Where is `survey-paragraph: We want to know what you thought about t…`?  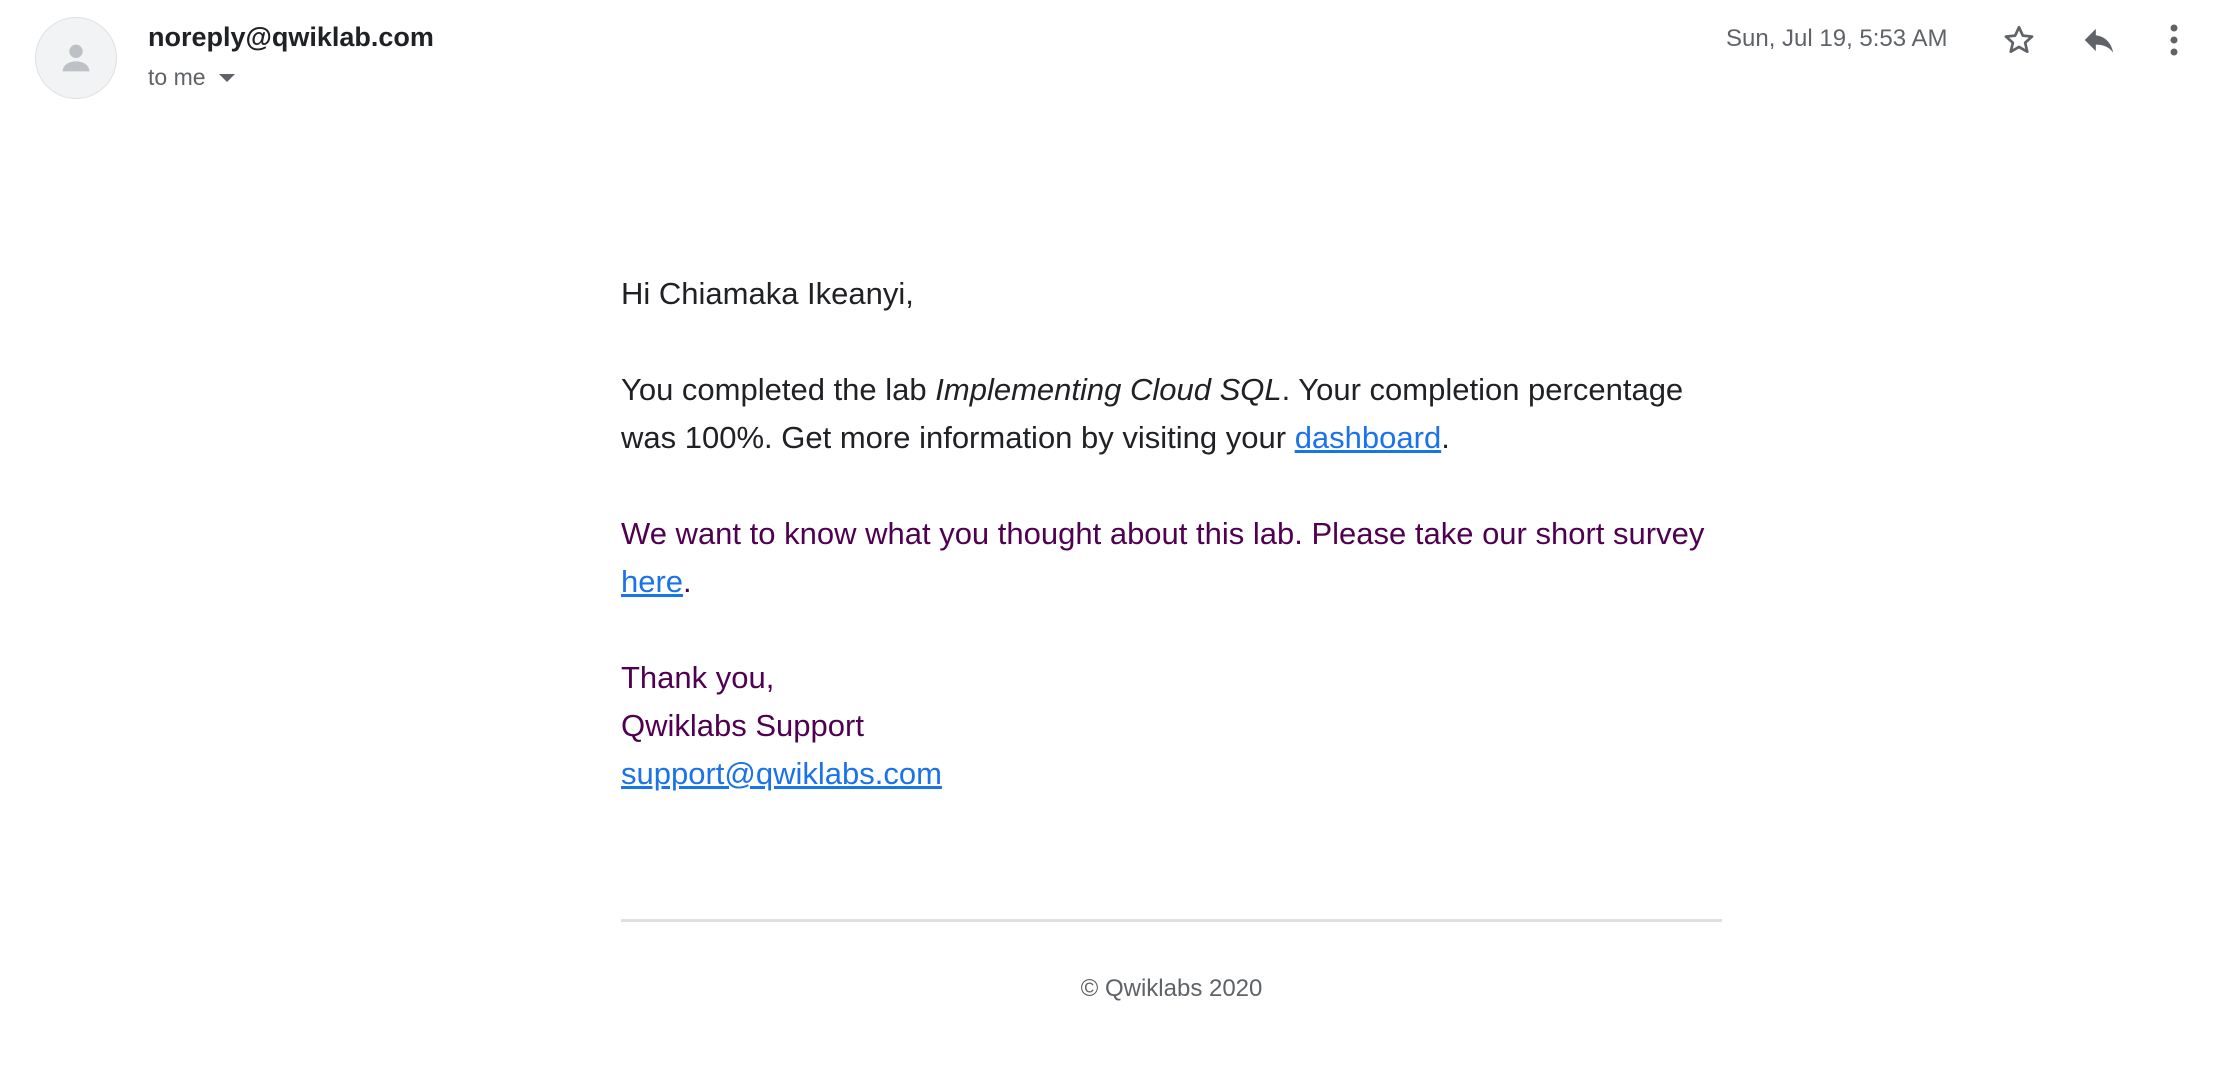 survey-paragraph: We want to know what you thought about t… is located at coordinates (1176, 558).